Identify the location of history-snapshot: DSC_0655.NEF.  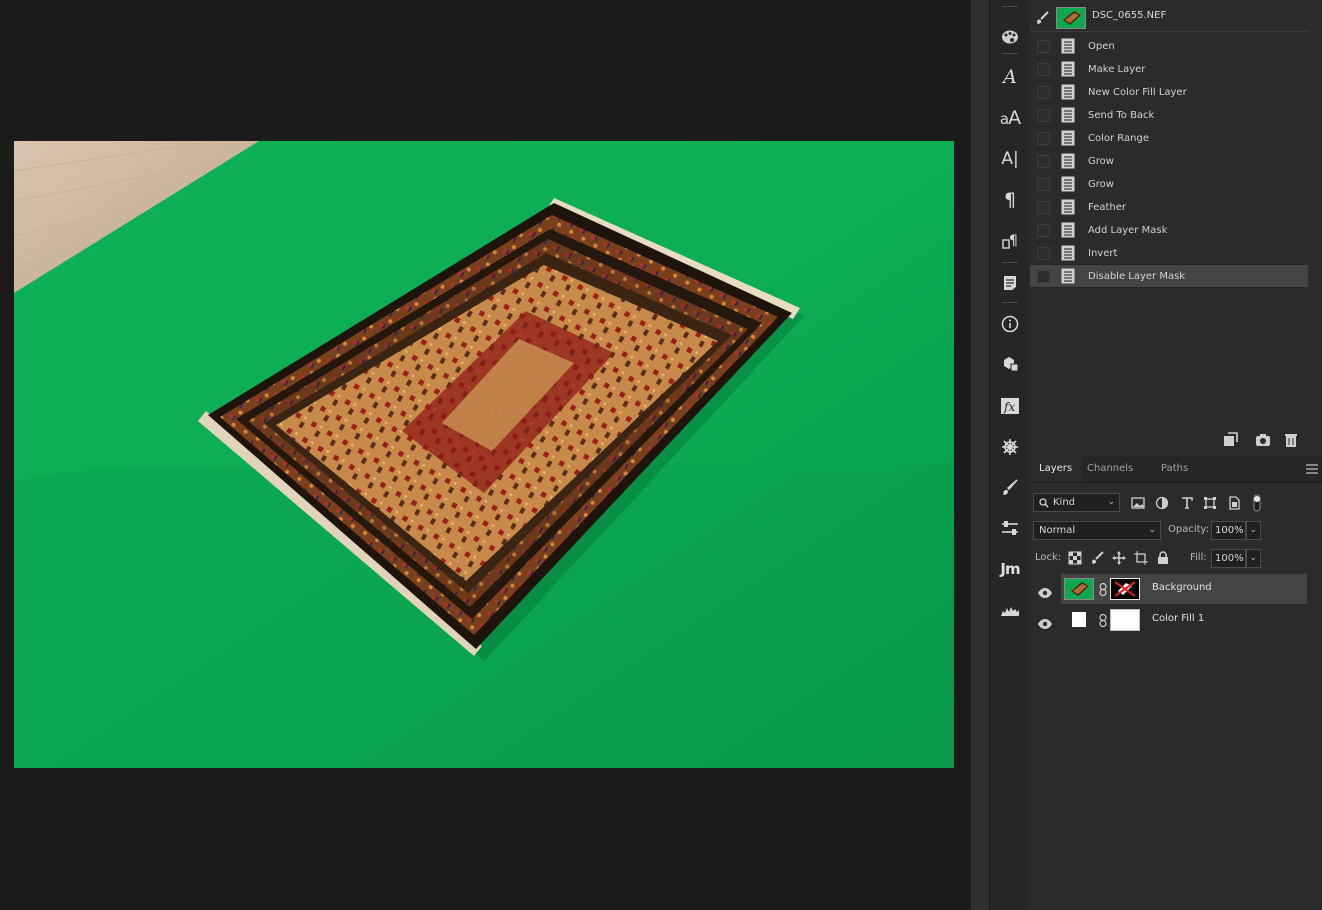
(1169, 18).